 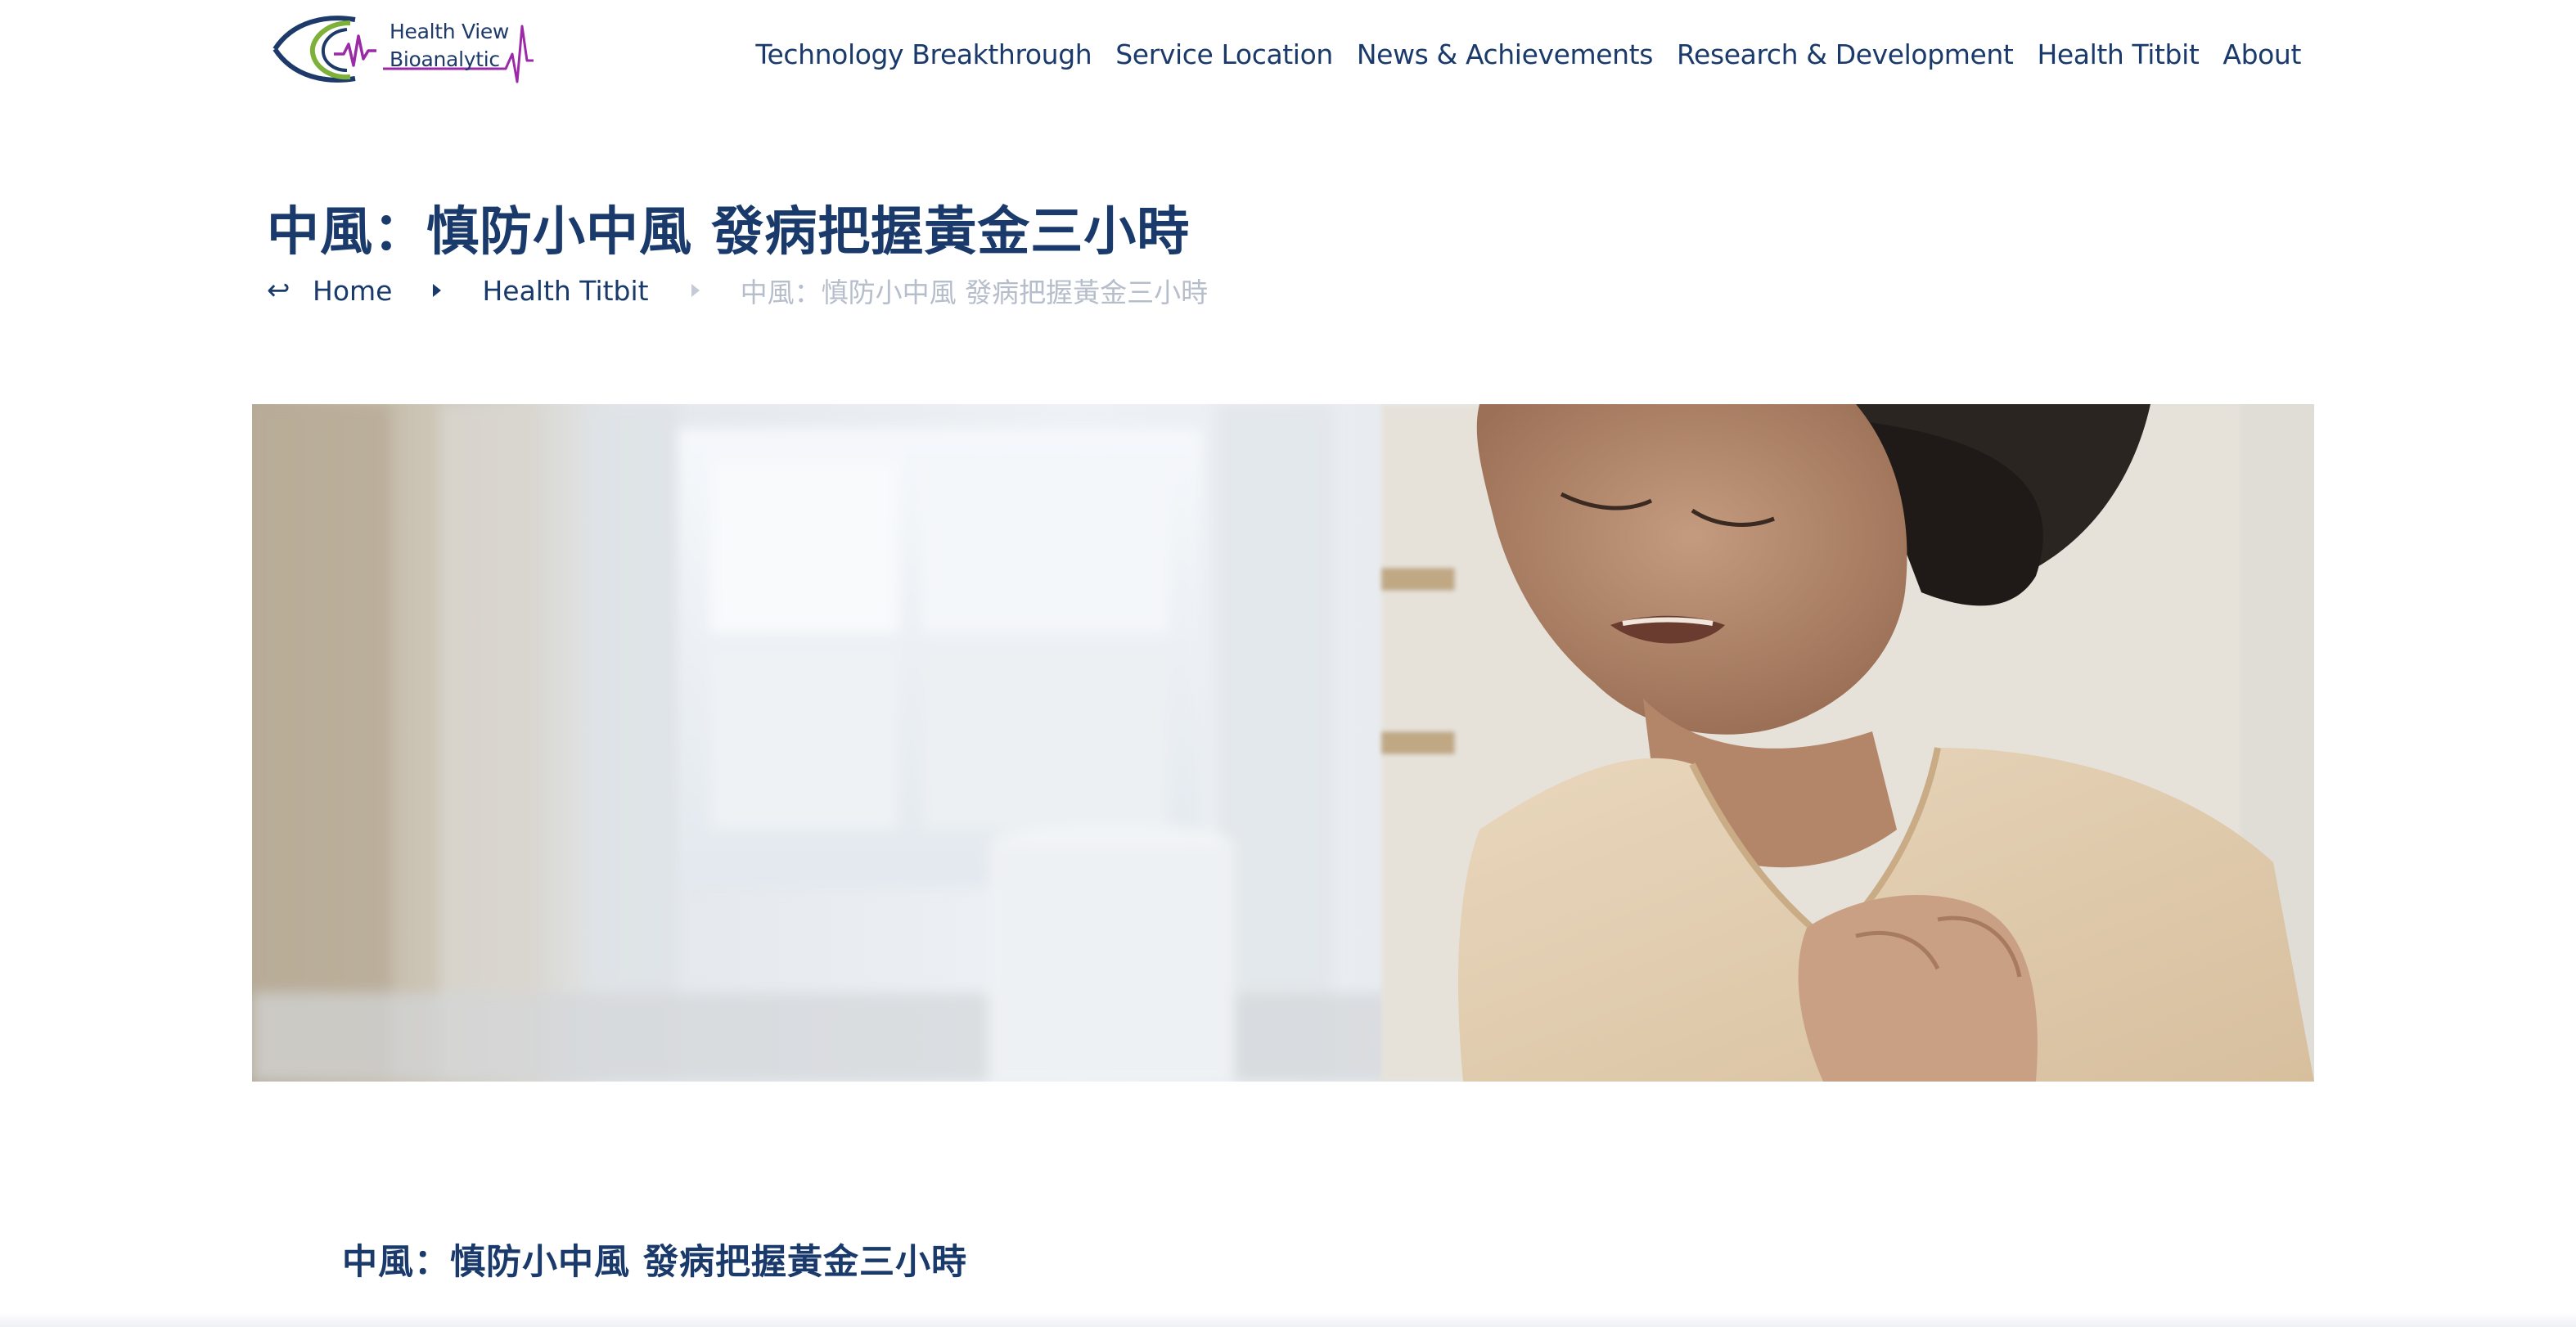 What do you see at coordinates (974, 292) in the screenshot?
I see `breadcrumb-current: 中風：慎防小中風 發病把握黃金三小時` at bounding box center [974, 292].